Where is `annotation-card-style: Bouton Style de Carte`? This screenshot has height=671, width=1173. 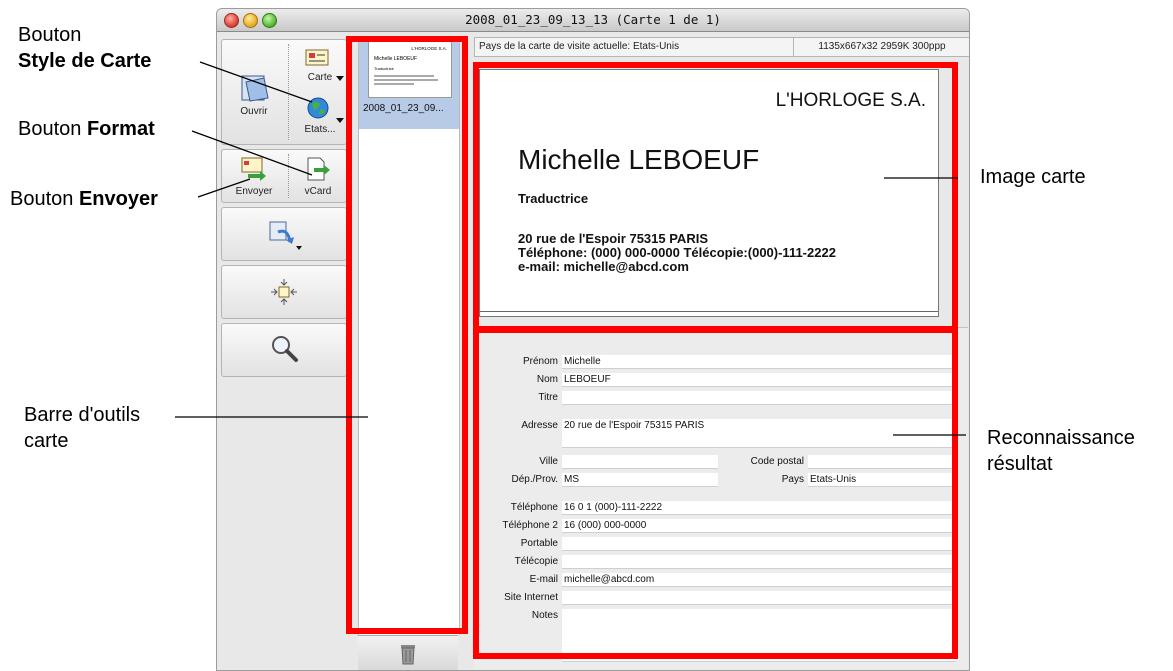
annotation-card-style: Bouton Style de Carte is located at coordinates (85, 48).